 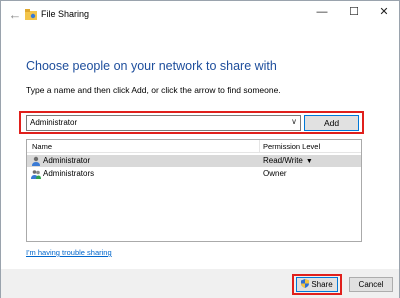 What do you see at coordinates (69, 252) in the screenshot?
I see `trouble-sharing-link: I'm having trouble sharing` at bounding box center [69, 252].